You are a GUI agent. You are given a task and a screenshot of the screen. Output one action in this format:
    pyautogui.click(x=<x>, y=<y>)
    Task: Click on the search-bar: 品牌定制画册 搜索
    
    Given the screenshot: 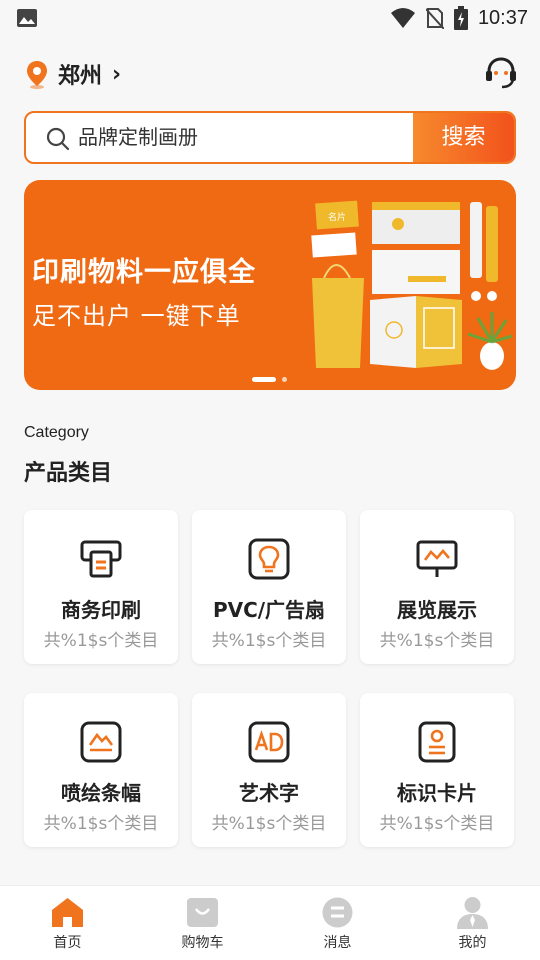 What is the action you would take?
    pyautogui.click(x=270, y=137)
    